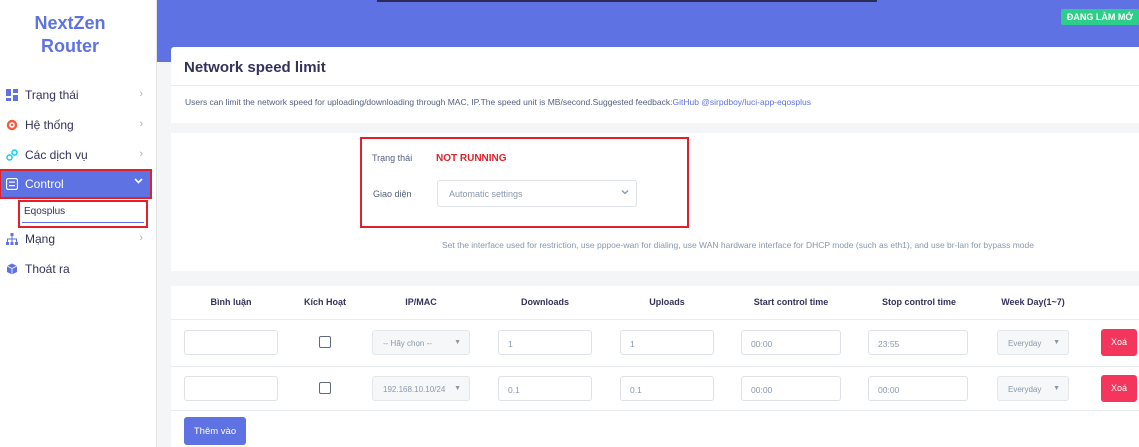  I want to click on header-divider, so click(655, 85).